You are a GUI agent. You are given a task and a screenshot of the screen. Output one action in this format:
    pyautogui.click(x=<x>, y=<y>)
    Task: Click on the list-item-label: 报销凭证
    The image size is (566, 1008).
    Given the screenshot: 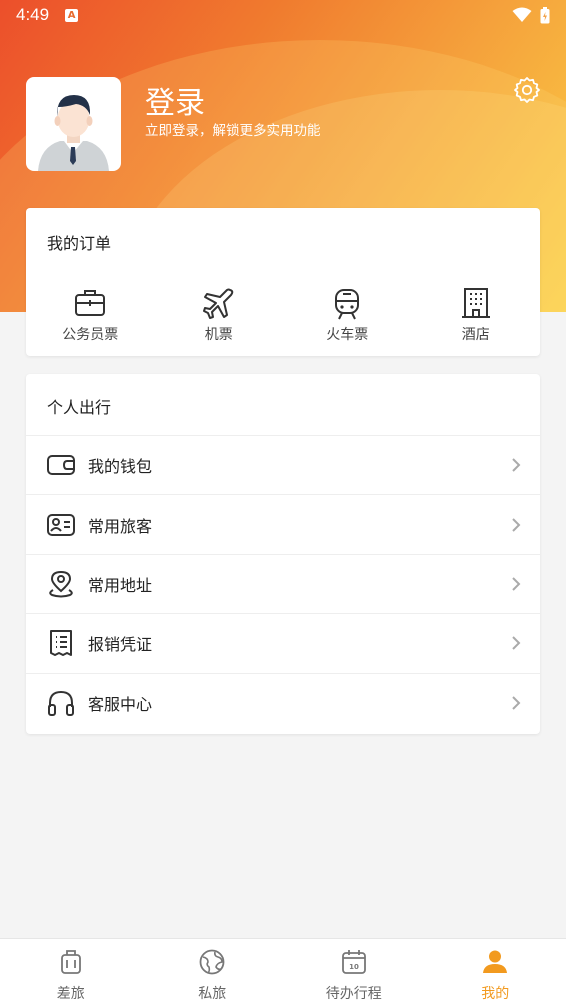 What is the action you would take?
    pyautogui.click(x=120, y=645)
    